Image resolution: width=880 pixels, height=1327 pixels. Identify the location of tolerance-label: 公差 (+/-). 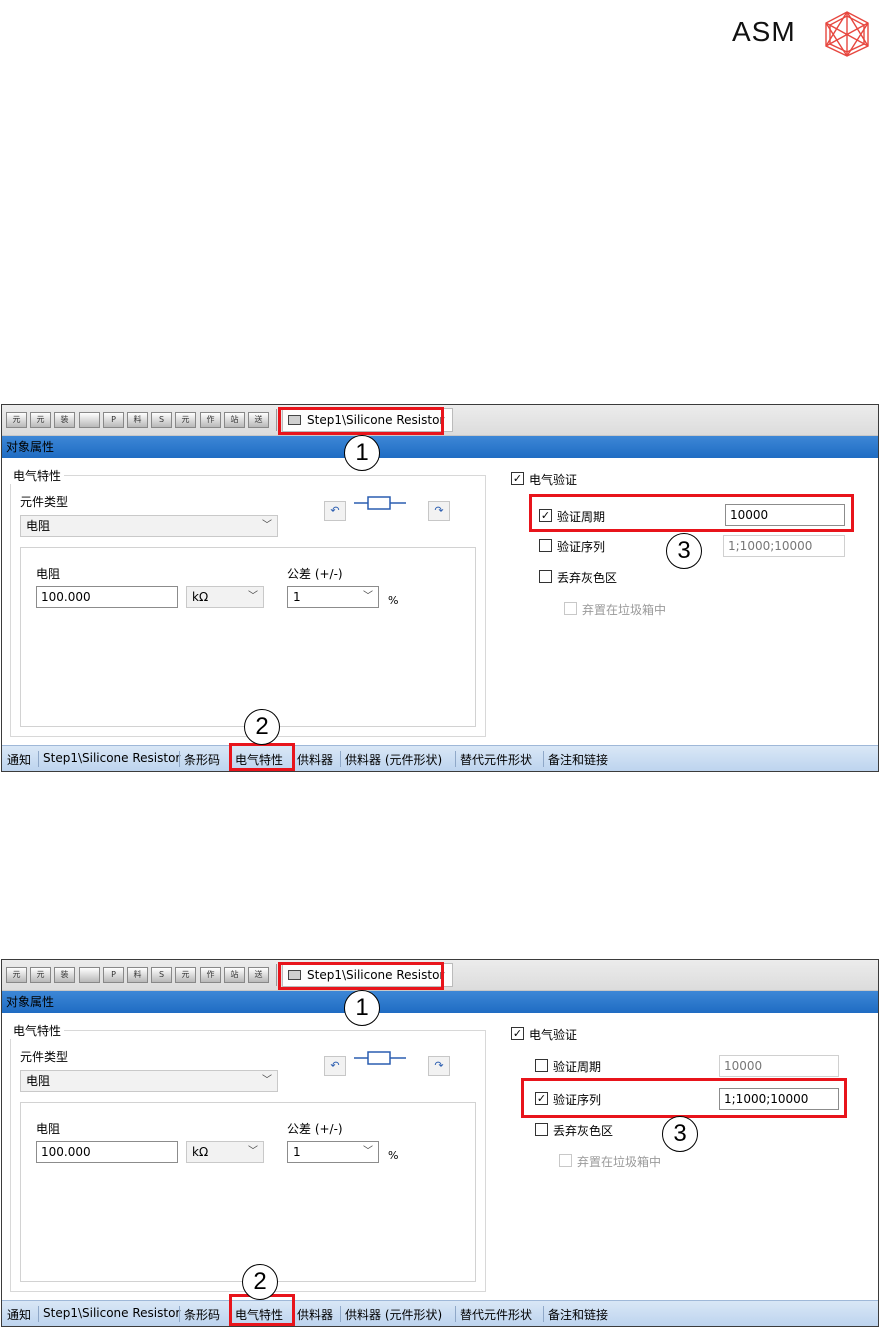
(315, 1129).